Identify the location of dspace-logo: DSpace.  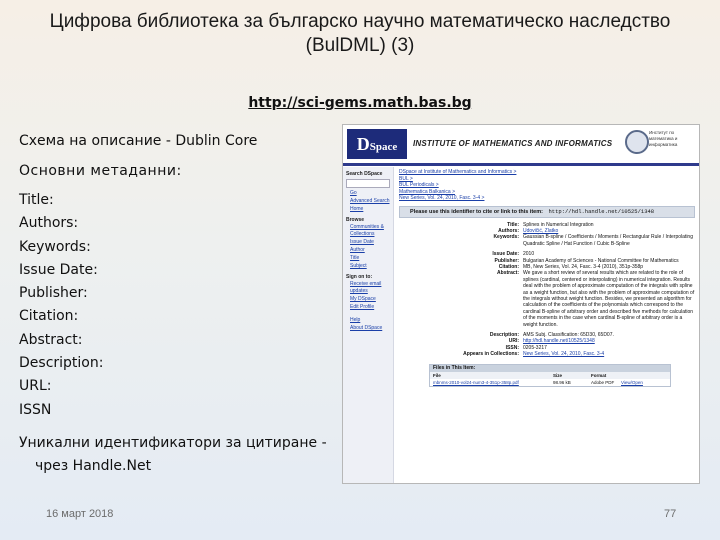
(377, 144).